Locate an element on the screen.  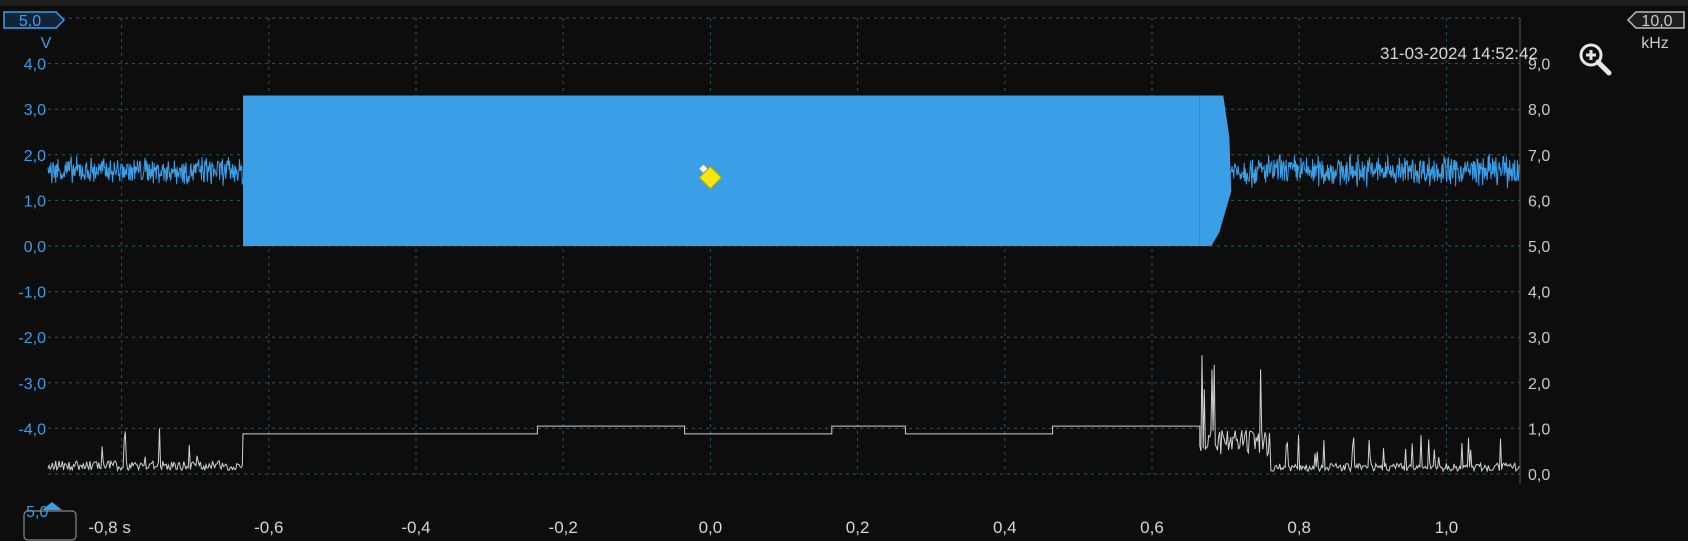
left-tick-label: -2,0 is located at coordinates (32, 338).